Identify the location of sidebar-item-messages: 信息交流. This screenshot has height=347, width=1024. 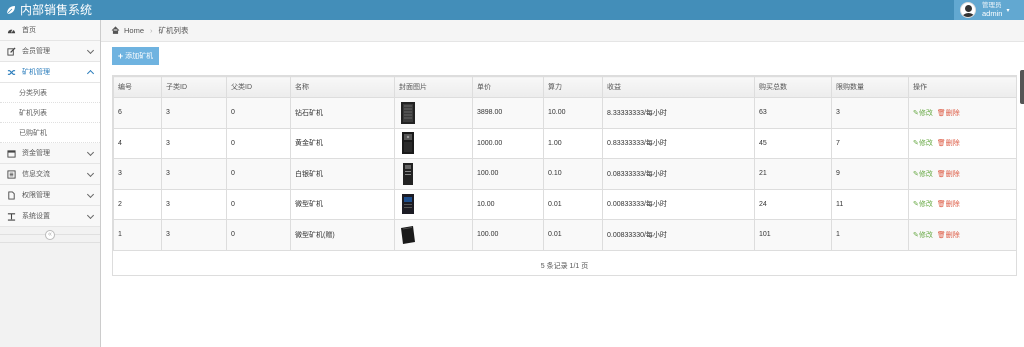
(50, 174).